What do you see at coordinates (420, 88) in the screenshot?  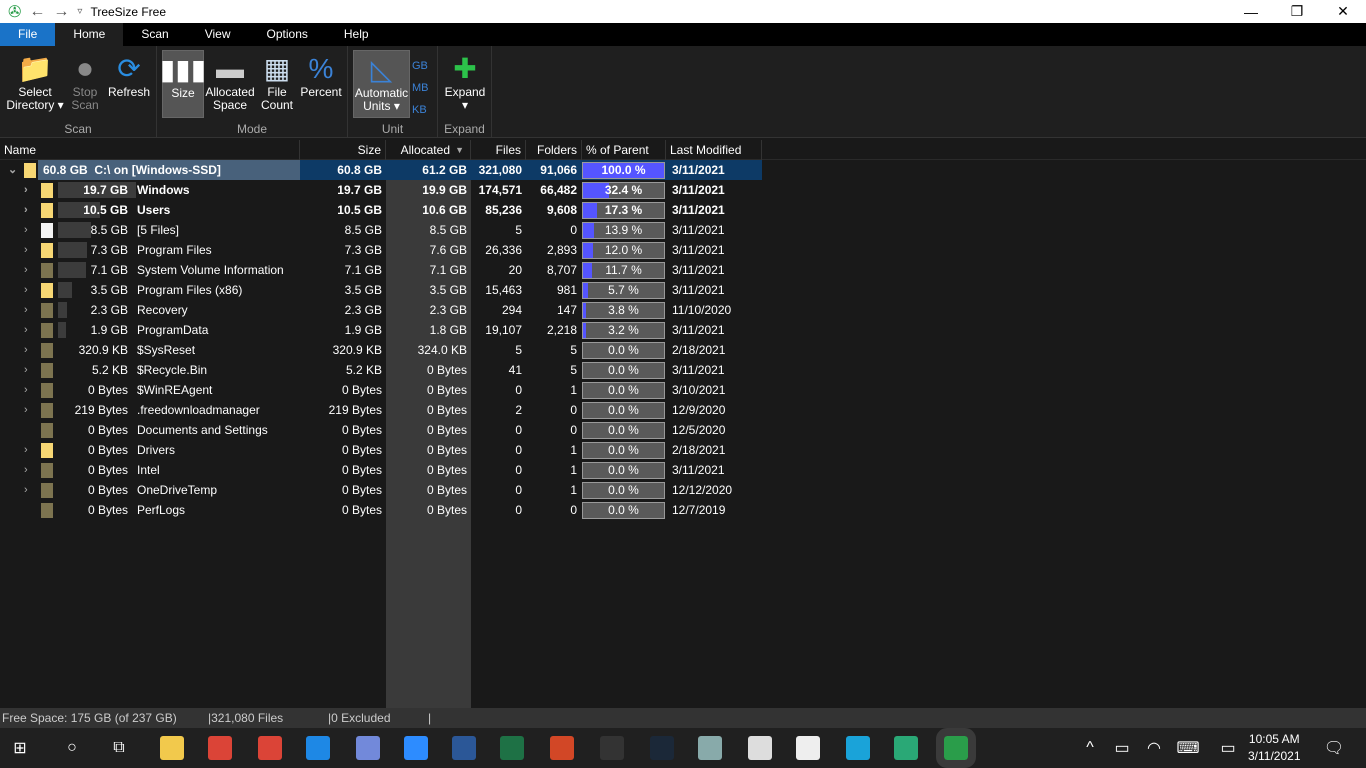 I see `mb-unit-button: MB` at bounding box center [420, 88].